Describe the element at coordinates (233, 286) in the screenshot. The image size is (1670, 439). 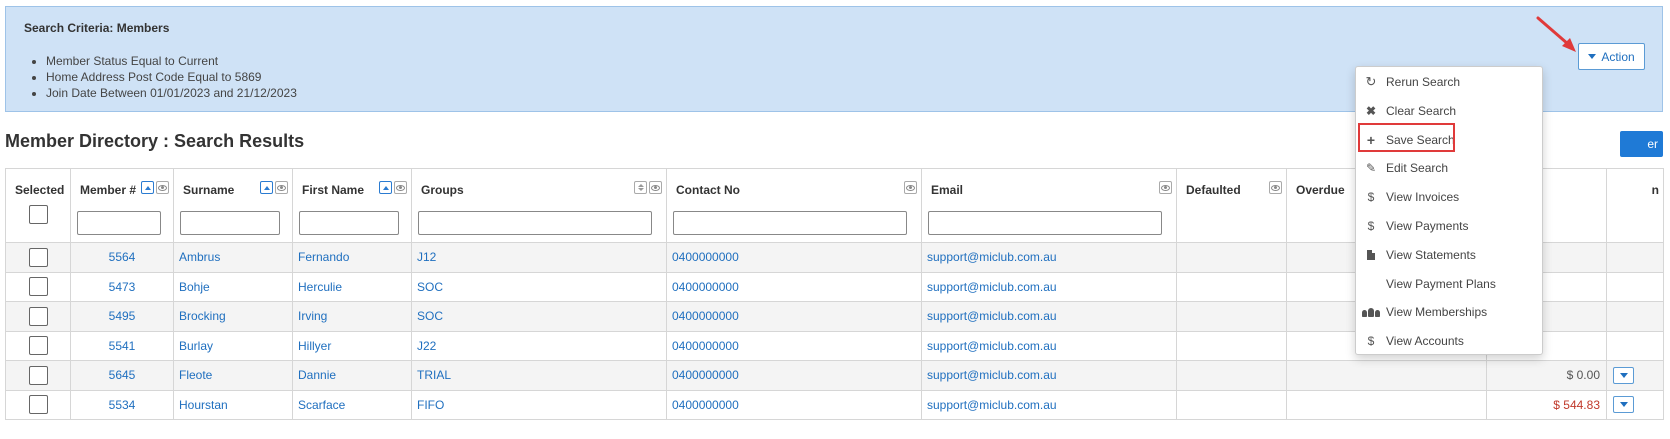
I see `surname-link: Bohje` at that location.